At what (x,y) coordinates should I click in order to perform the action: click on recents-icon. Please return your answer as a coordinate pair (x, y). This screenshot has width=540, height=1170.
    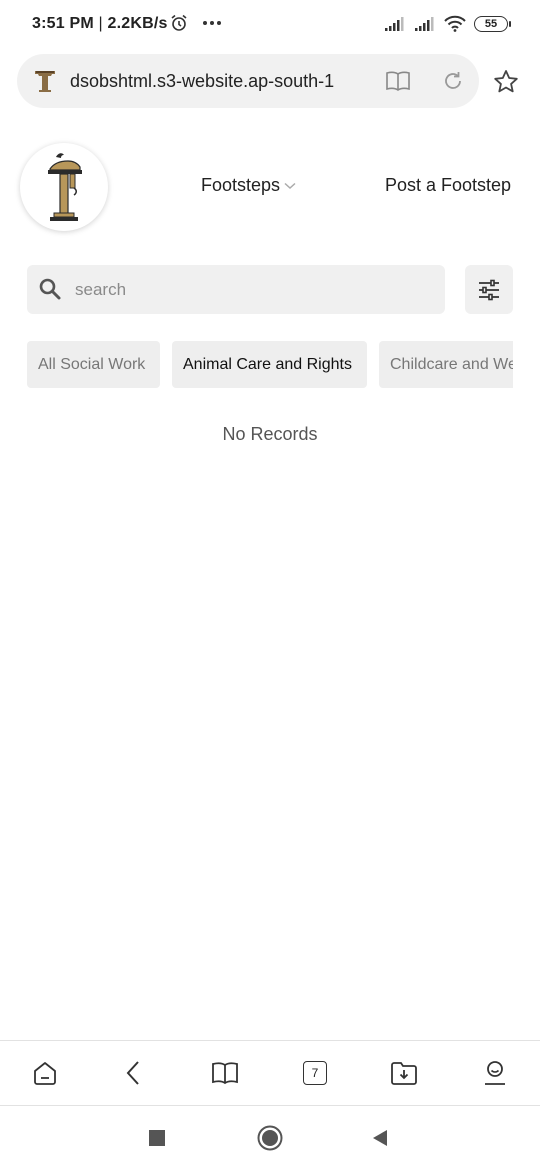
    Looking at the image, I should click on (157, 1138).